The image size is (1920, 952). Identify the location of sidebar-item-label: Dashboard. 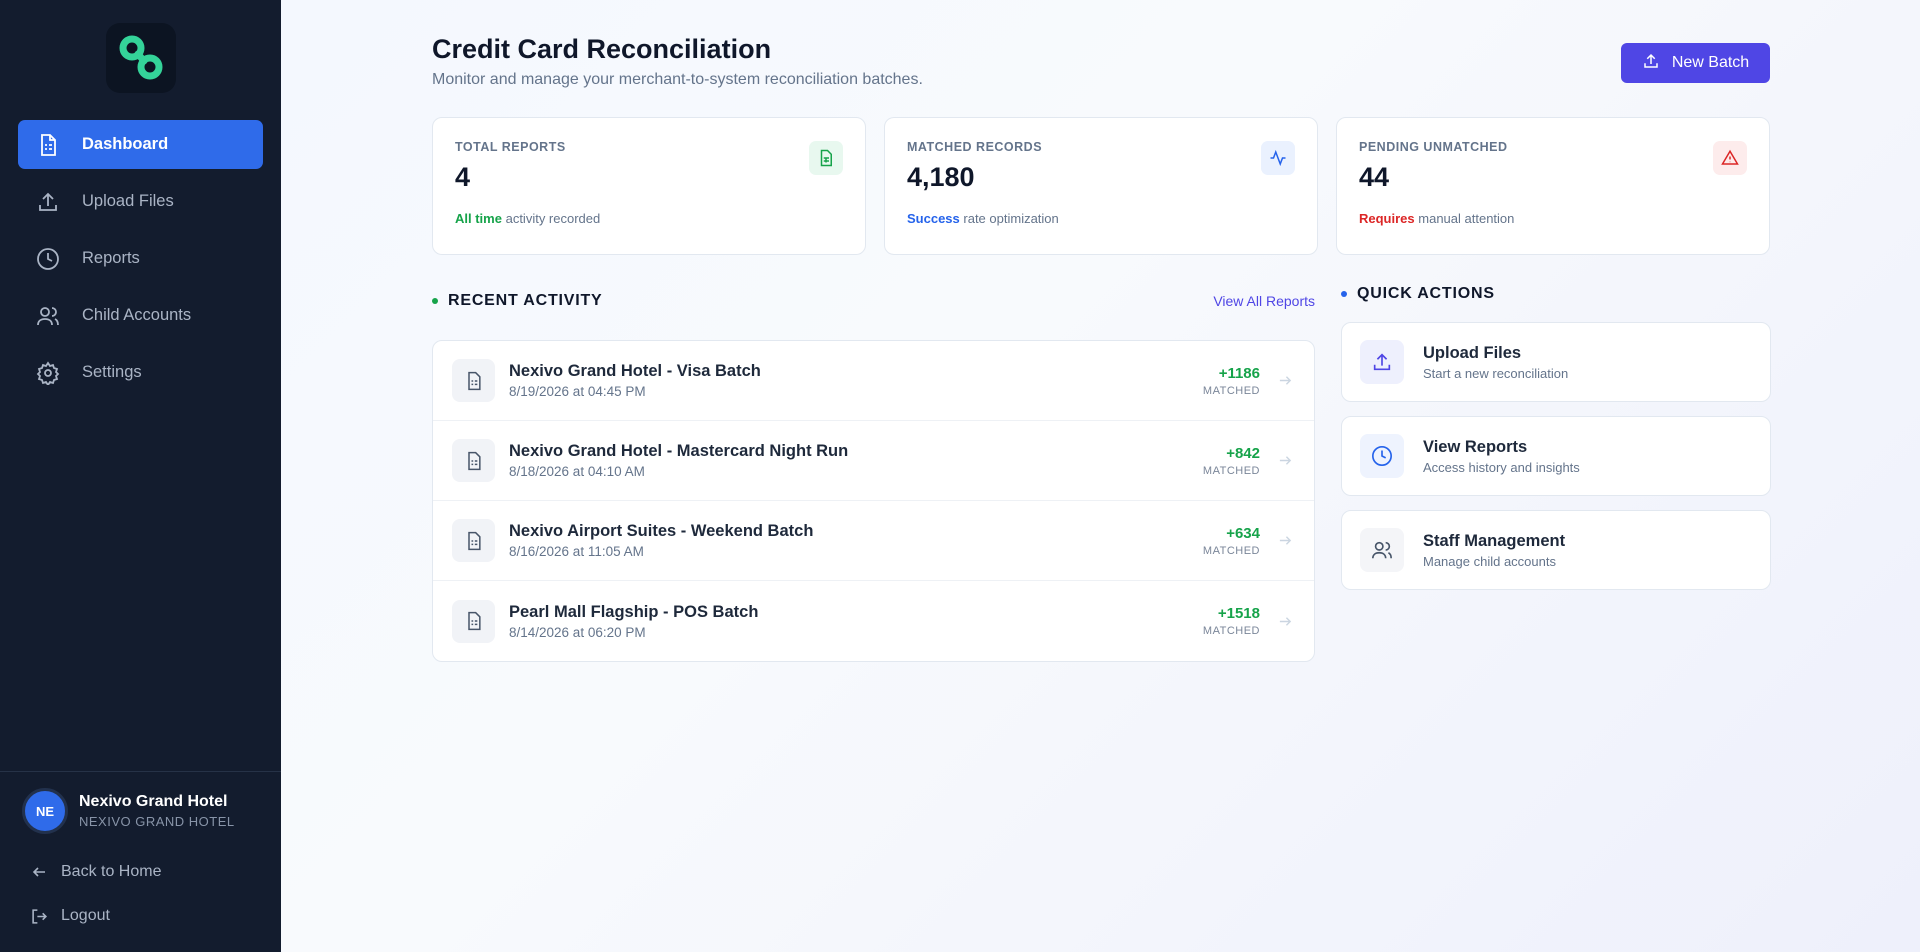
(125, 144).